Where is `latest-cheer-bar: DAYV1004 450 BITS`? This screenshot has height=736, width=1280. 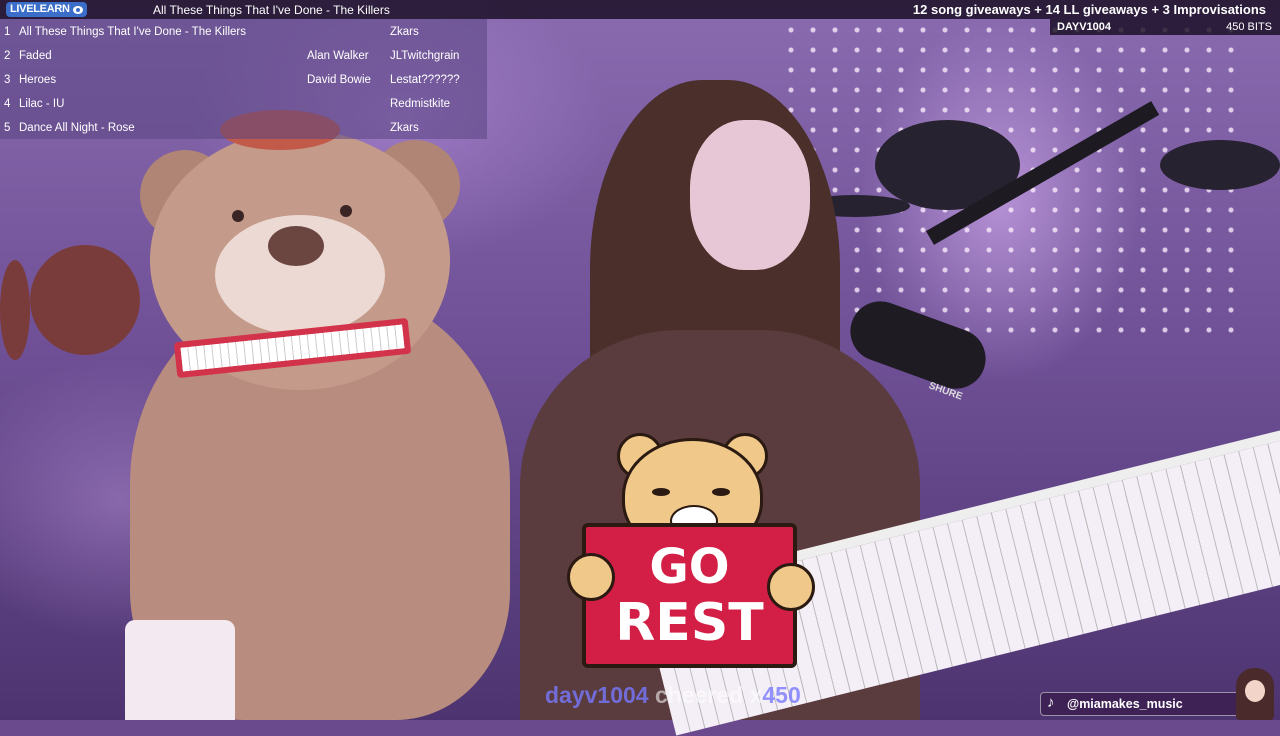 latest-cheer-bar: DAYV1004 450 BITS is located at coordinates (1165, 27).